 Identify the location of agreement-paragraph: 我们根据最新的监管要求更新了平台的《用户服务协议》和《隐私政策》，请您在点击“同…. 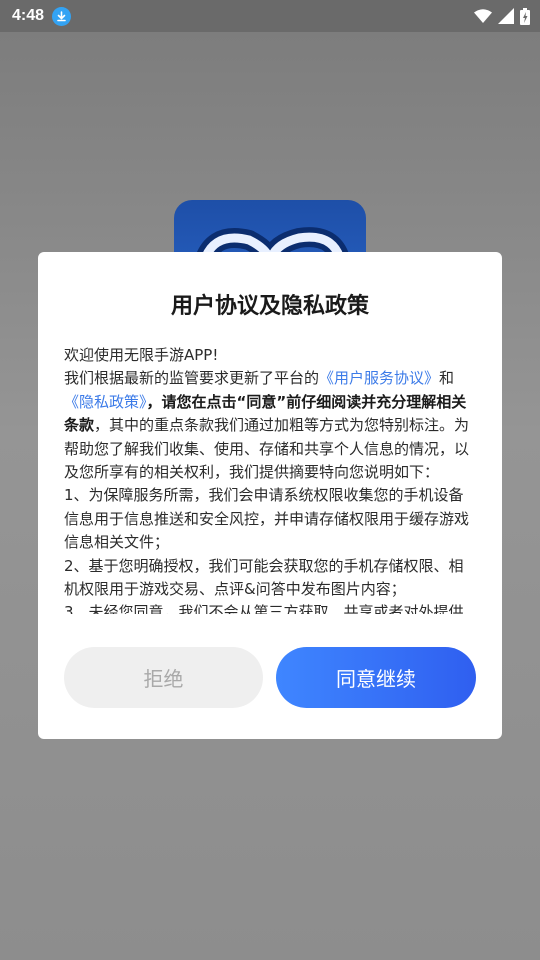
(271, 425).